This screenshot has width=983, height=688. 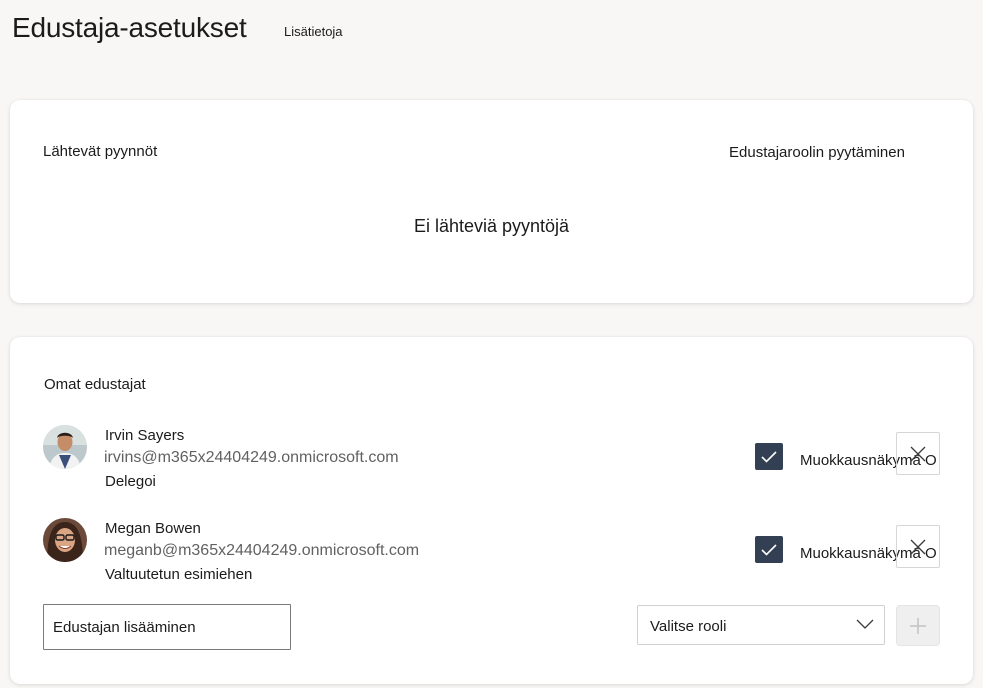 I want to click on my-delegates-label: Omat edustajat, so click(x=95, y=384).